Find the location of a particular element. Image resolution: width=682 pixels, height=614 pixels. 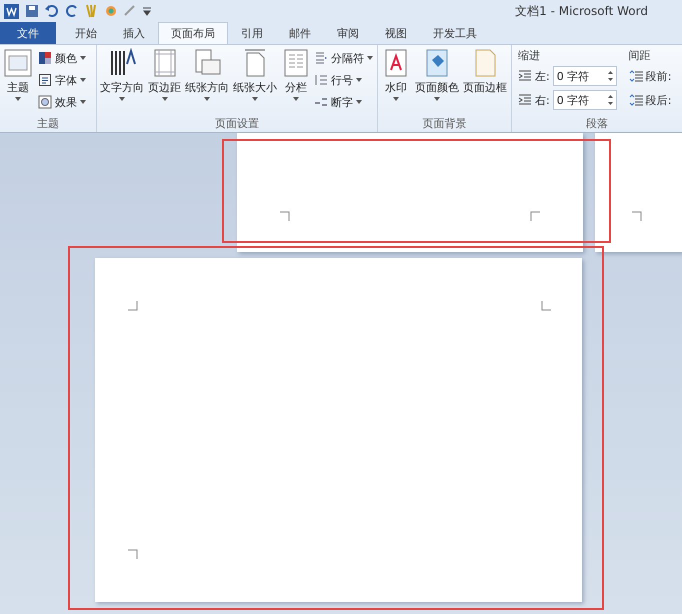

group-label: 段落 is located at coordinates (597, 124).